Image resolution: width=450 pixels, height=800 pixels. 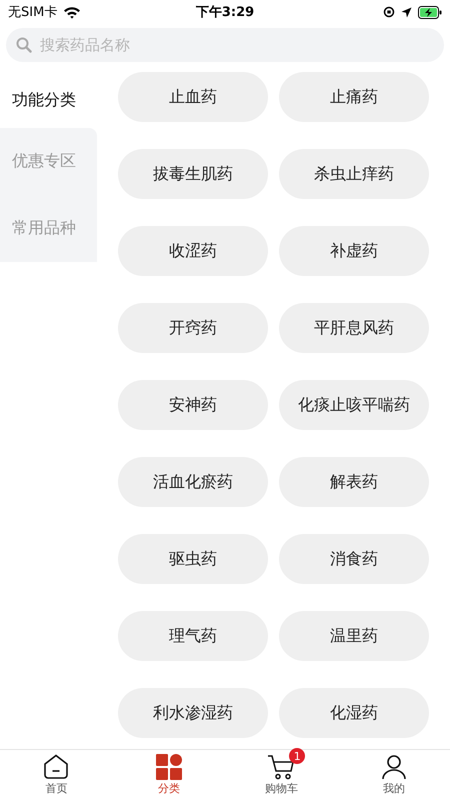 What do you see at coordinates (193, 251) in the screenshot?
I see `category-button: 收涩药` at bounding box center [193, 251].